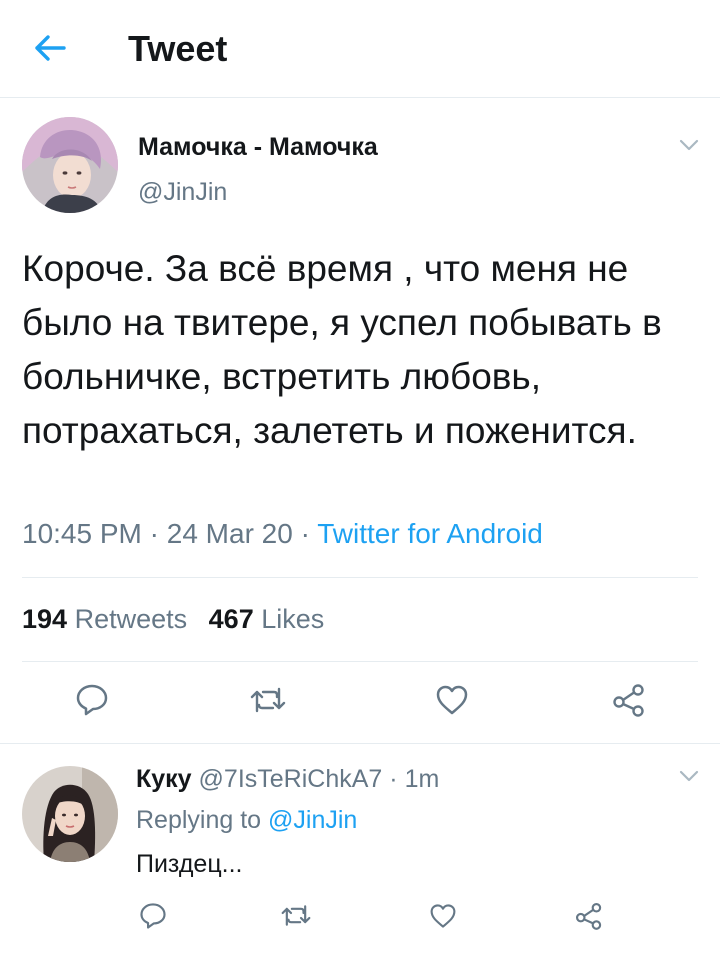 This screenshot has height=964, width=720. I want to click on reply-reply-button, so click(153, 918).